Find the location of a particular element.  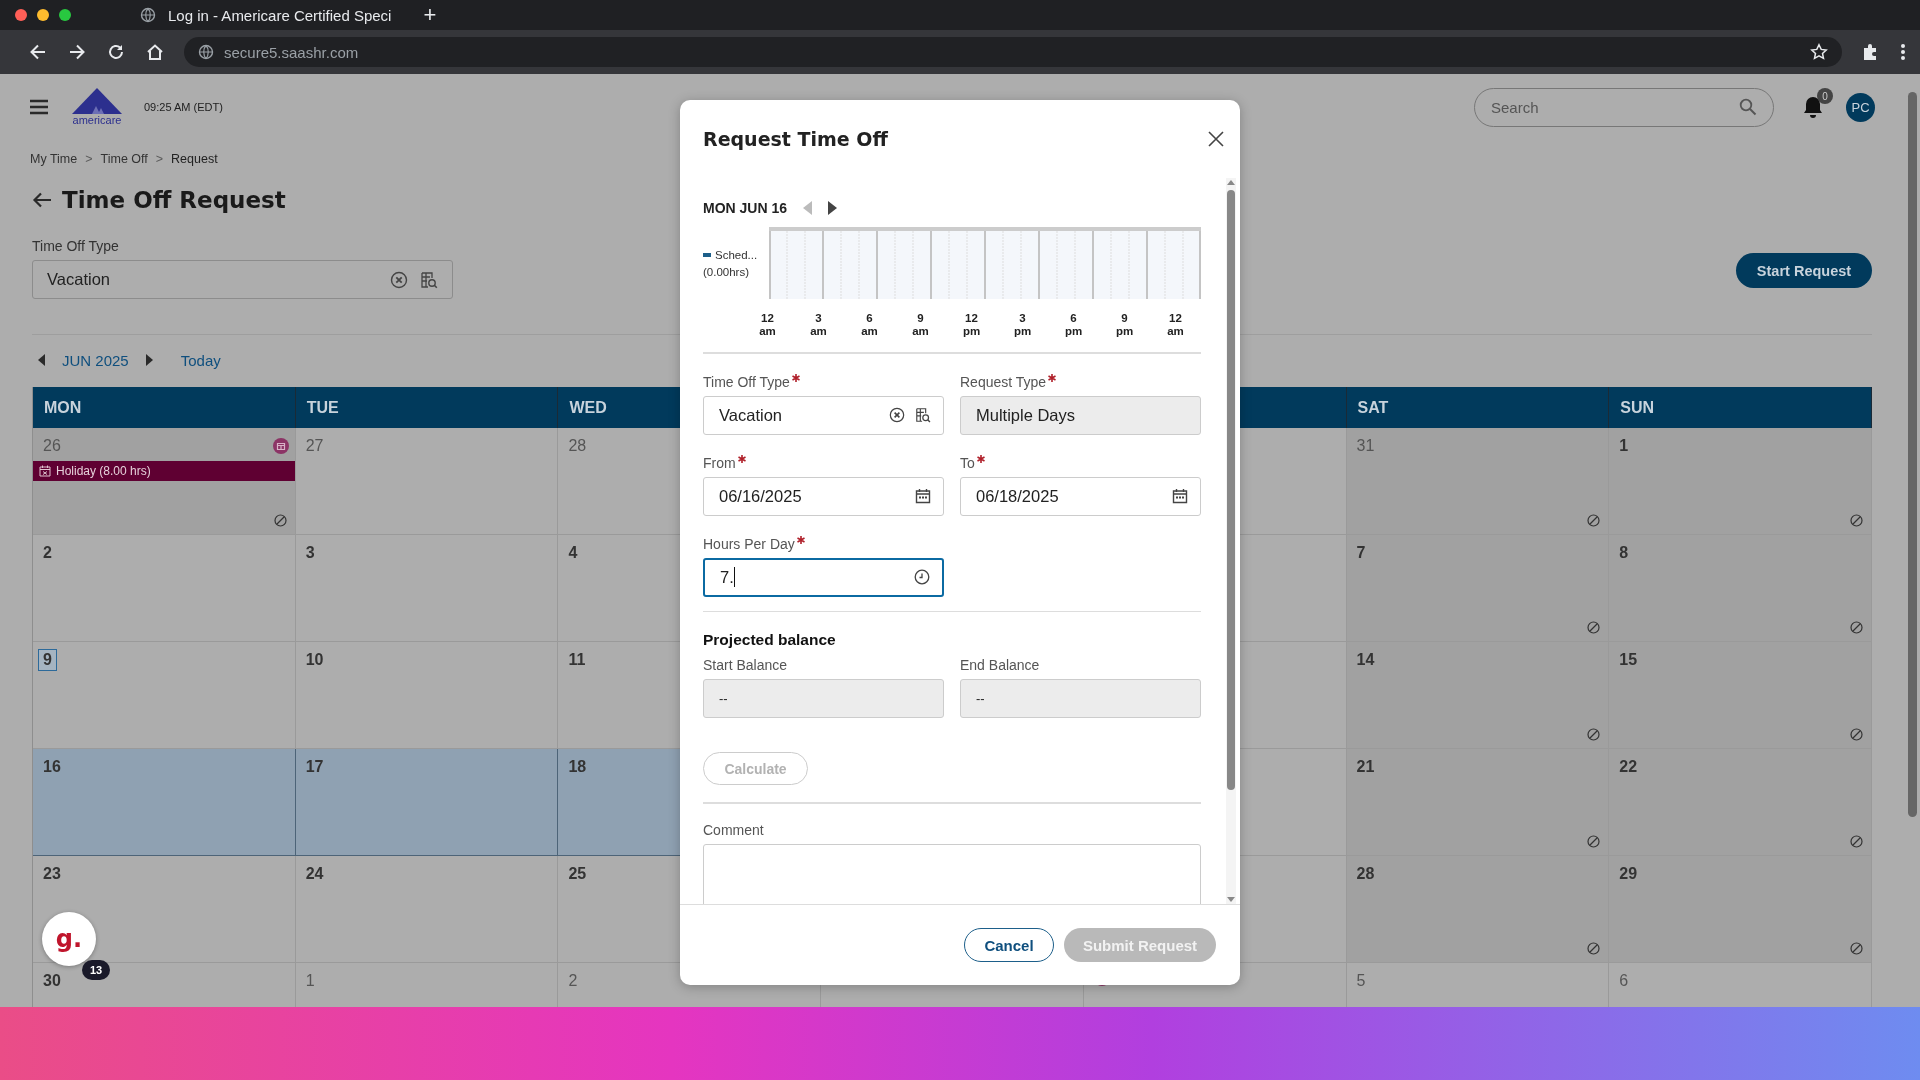

legend-swatch-icon is located at coordinates (707, 254).